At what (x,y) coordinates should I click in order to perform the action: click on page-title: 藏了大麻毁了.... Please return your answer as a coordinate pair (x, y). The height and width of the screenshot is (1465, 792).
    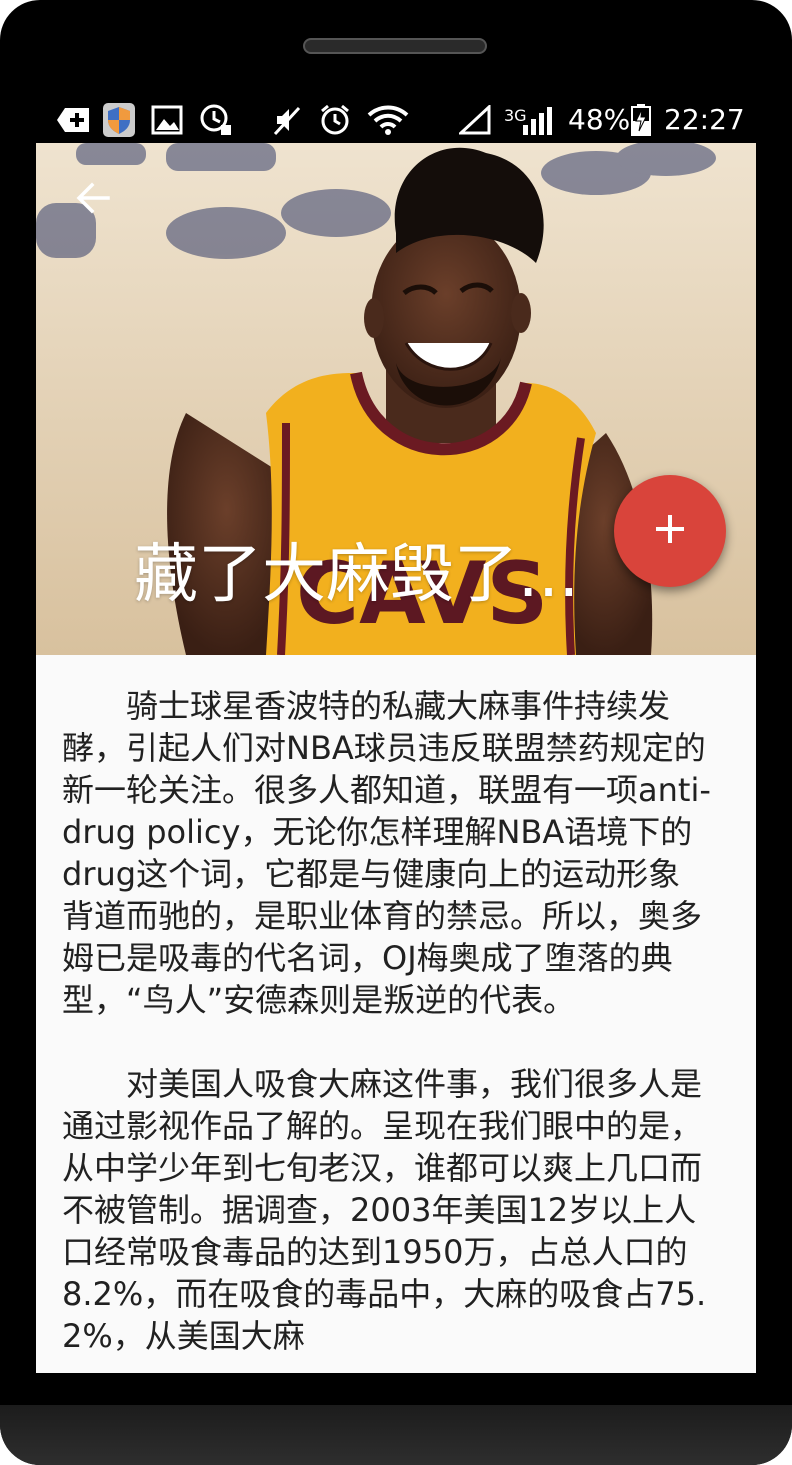
    Looking at the image, I should click on (357, 575).